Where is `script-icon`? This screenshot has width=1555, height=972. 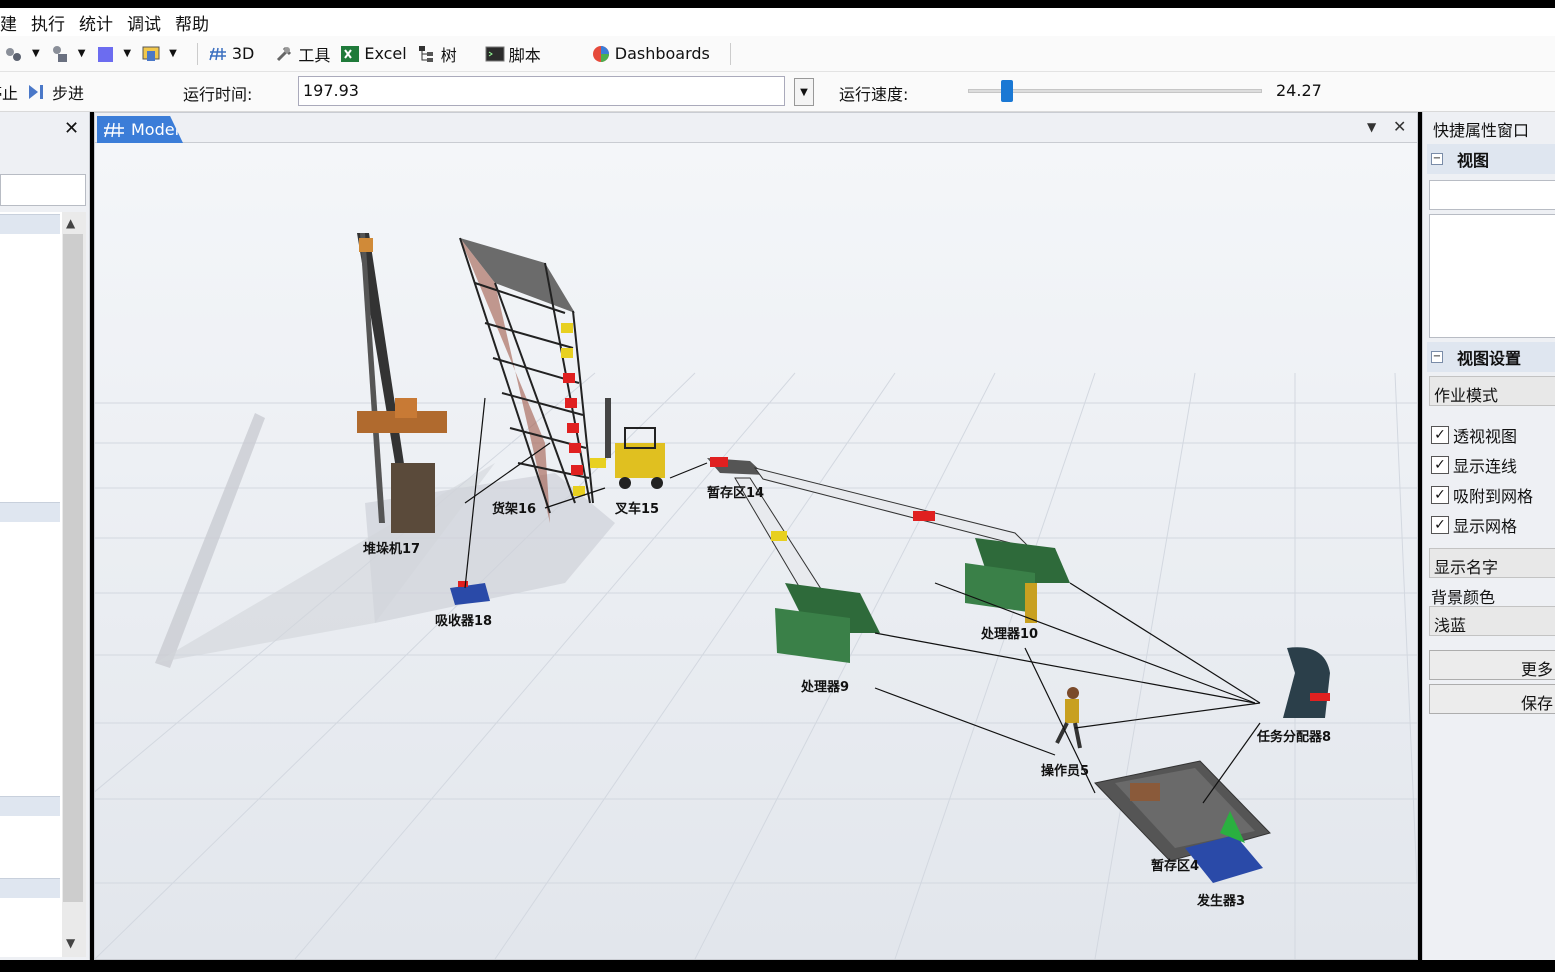
script-icon is located at coordinates (495, 53).